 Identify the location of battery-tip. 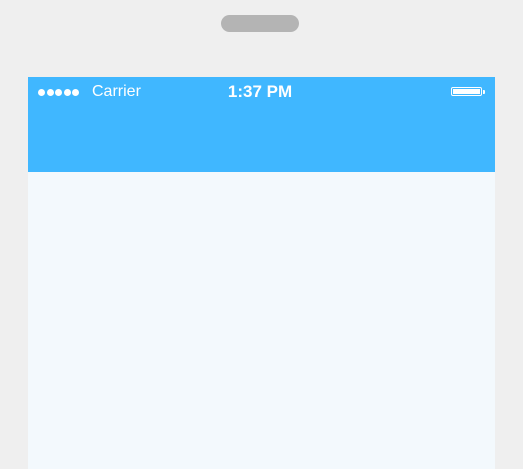
(484, 92).